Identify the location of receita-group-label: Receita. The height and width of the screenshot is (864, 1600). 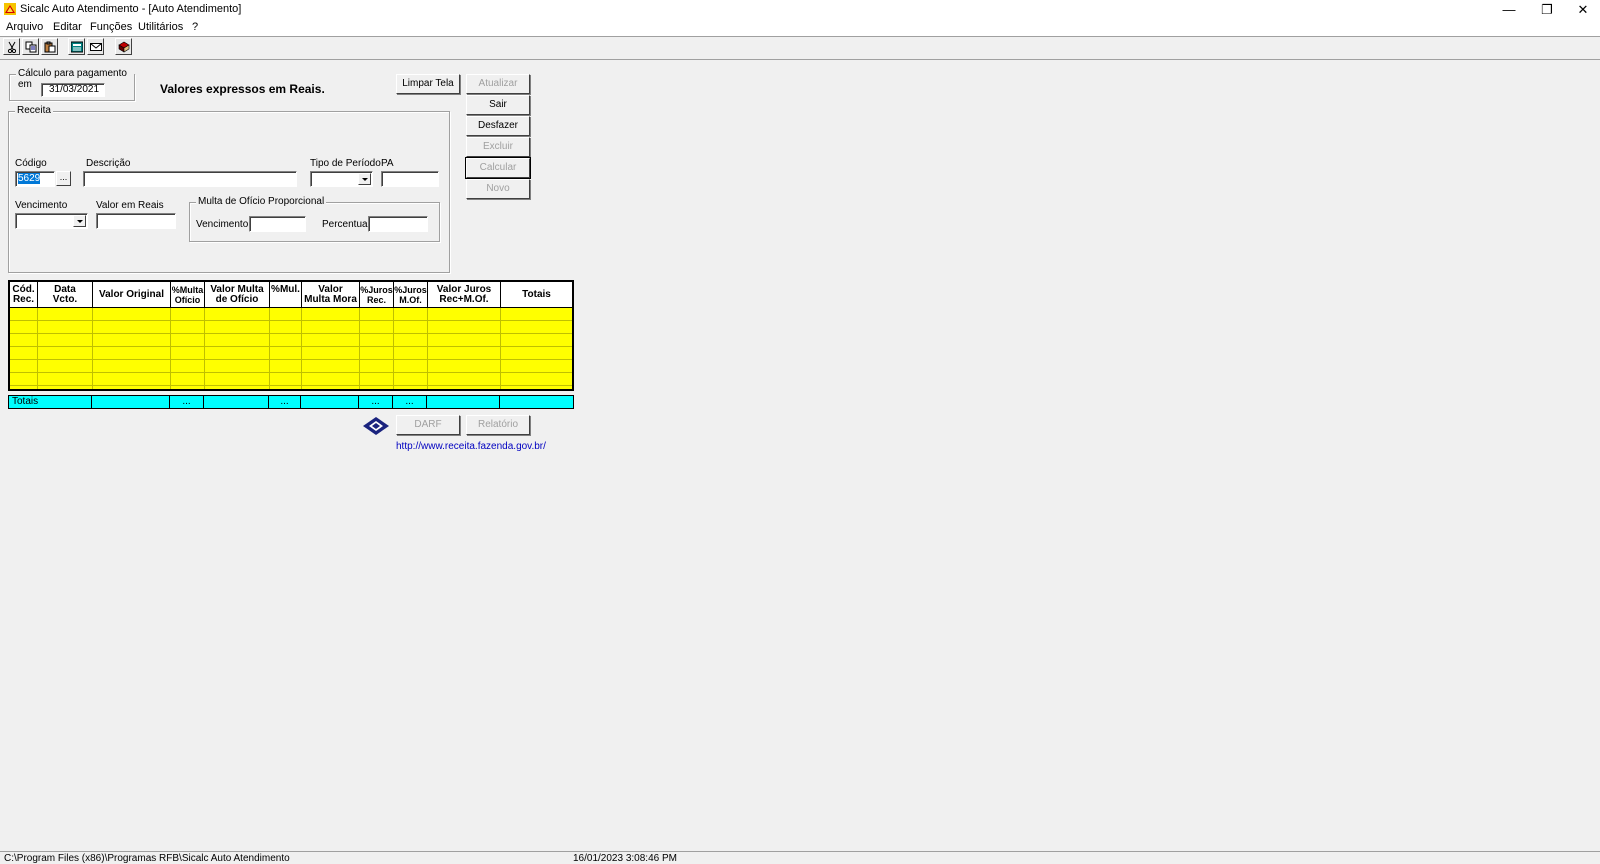
(34, 110).